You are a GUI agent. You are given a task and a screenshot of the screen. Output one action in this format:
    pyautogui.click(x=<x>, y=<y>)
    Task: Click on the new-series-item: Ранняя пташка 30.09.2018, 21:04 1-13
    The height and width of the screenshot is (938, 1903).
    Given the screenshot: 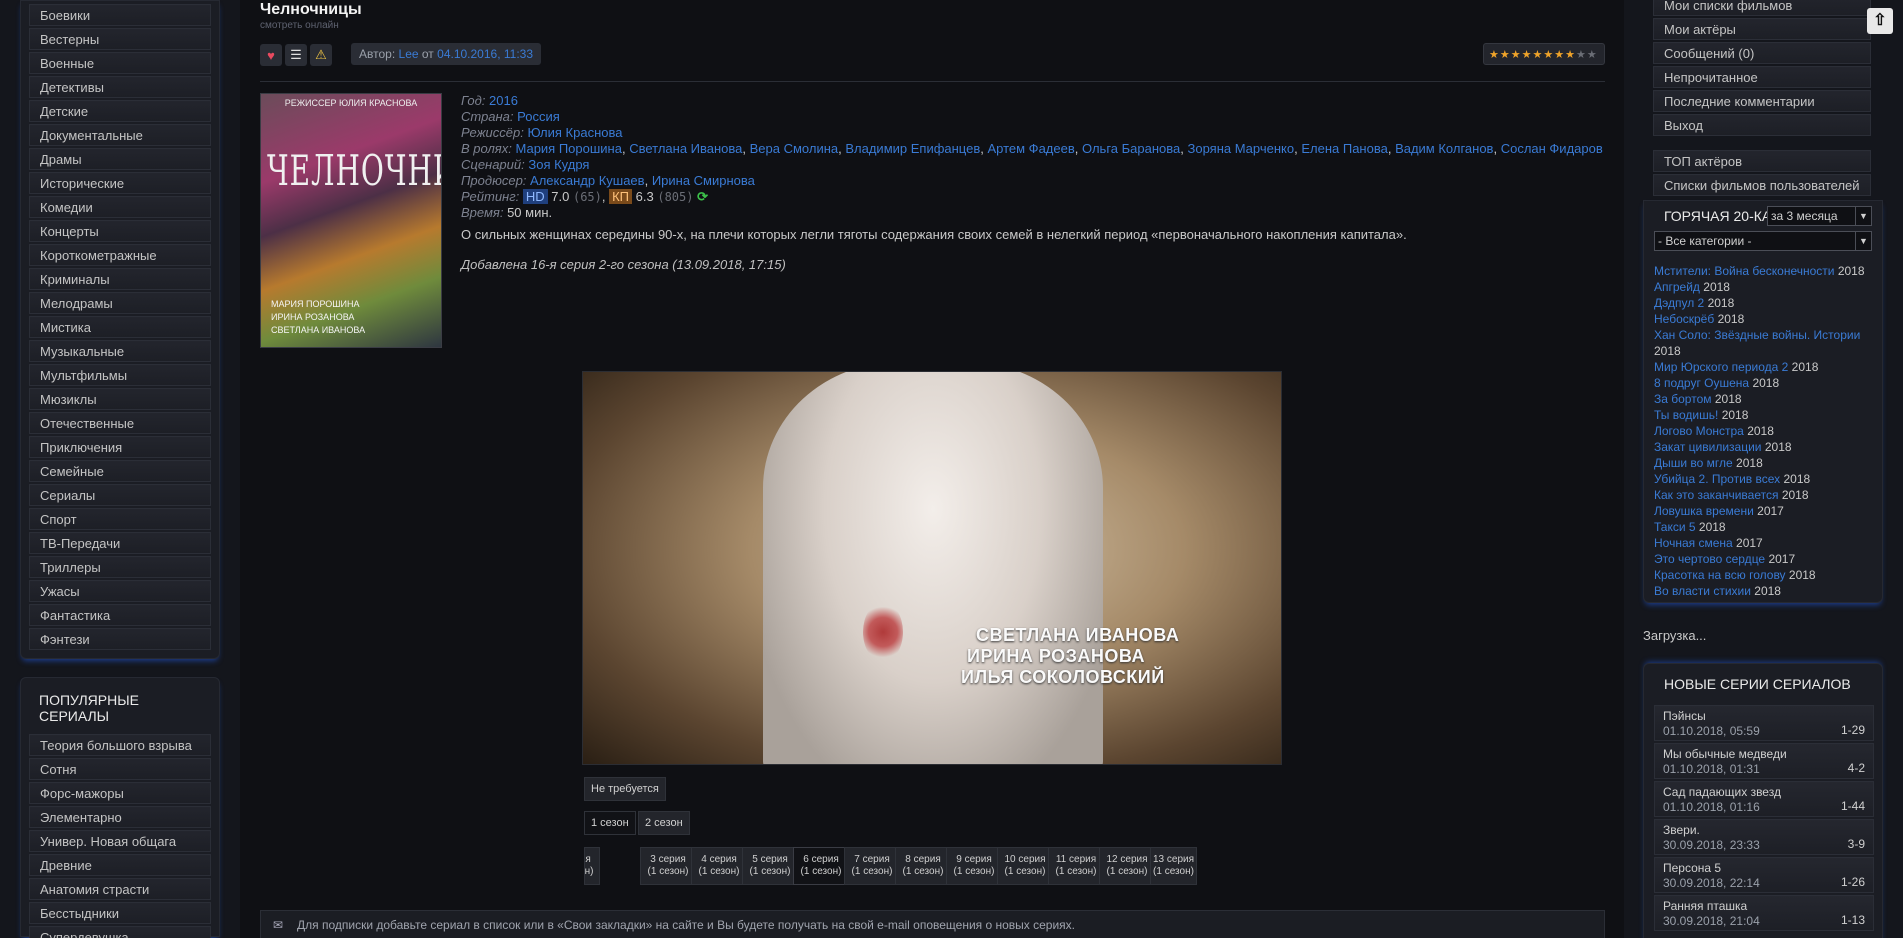 What is the action you would take?
    pyautogui.click(x=1764, y=913)
    